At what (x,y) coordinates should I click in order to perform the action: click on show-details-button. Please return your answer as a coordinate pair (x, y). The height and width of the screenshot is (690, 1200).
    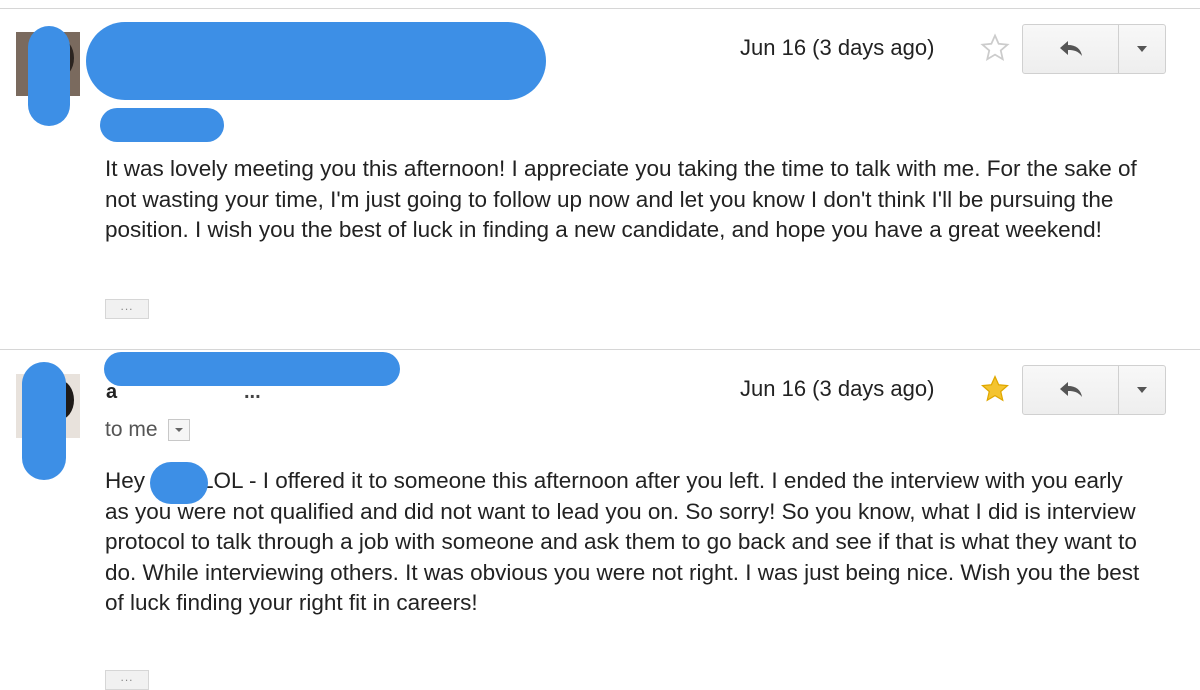
    Looking at the image, I should click on (178, 430).